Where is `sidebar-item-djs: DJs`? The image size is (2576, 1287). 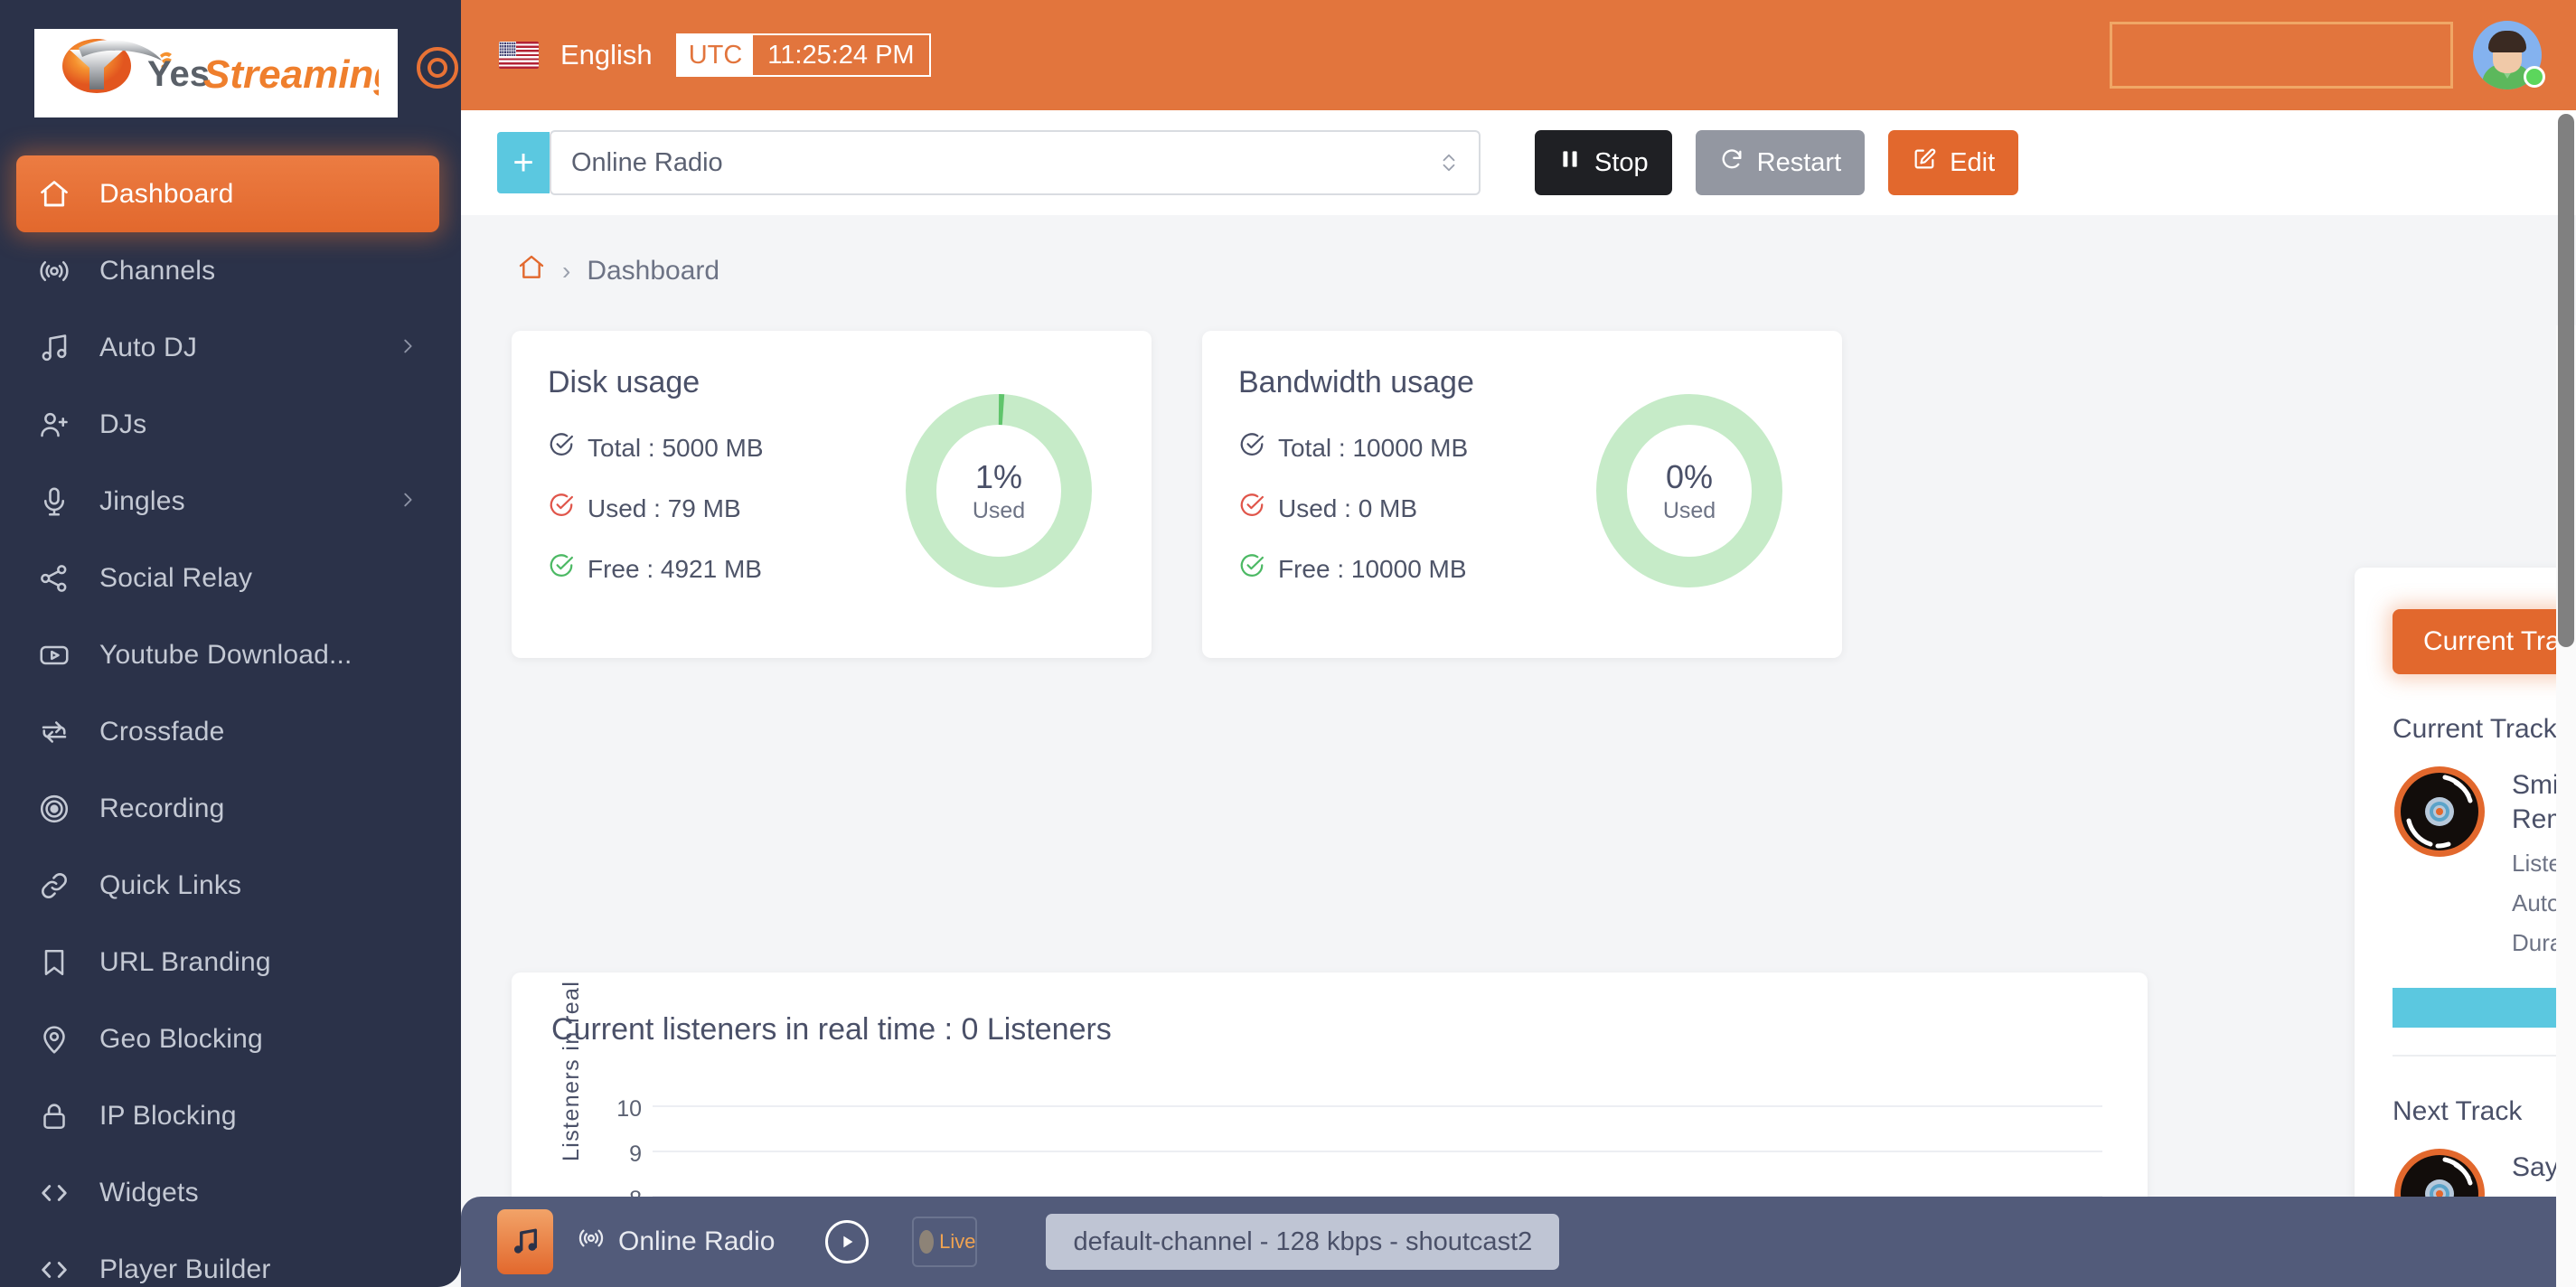
sidebar-item-djs: DJs is located at coordinates (231, 424).